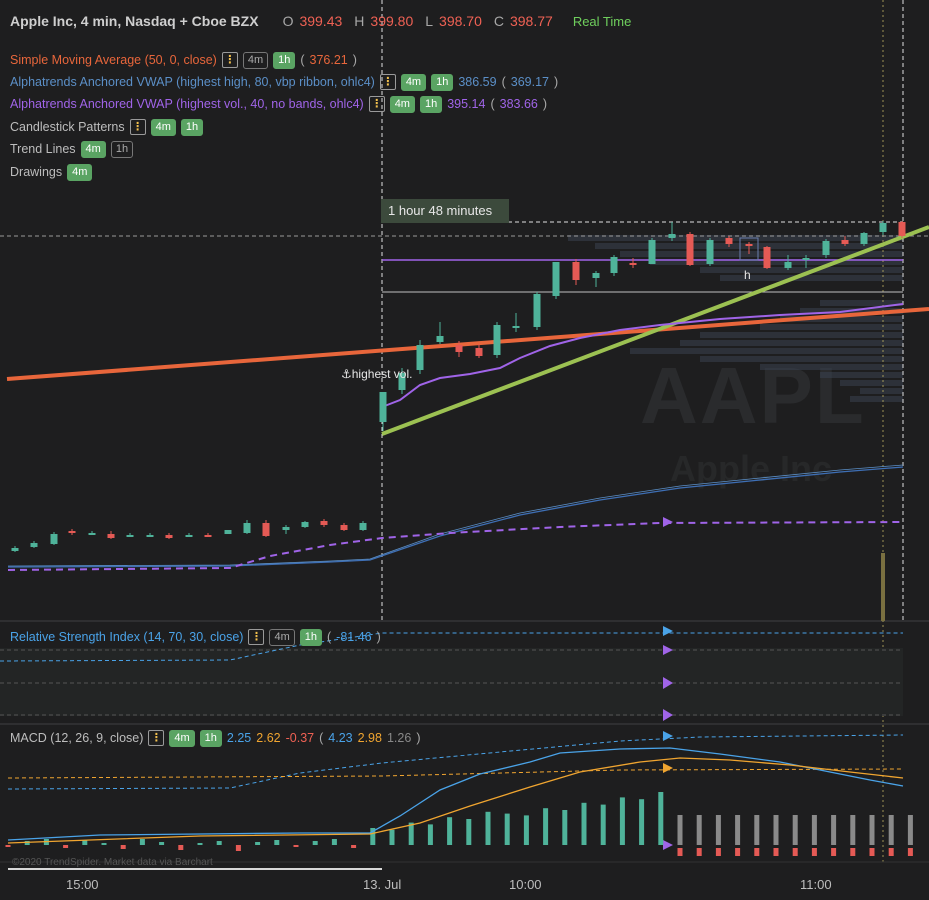 The image size is (929, 900). I want to click on macd-signal-line, so click(455, 800).